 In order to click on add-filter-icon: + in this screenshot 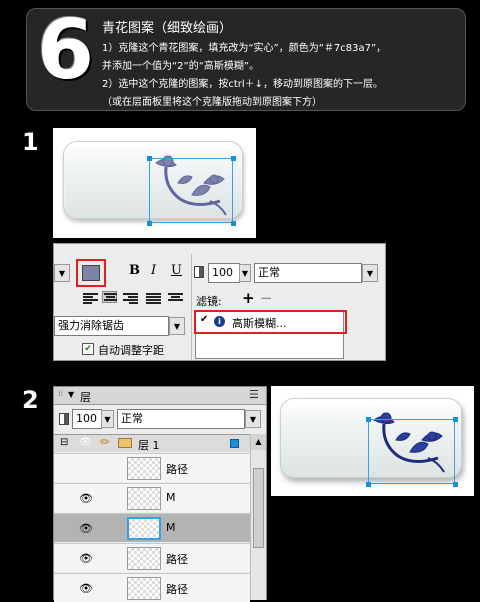, I will do `click(248, 298)`.